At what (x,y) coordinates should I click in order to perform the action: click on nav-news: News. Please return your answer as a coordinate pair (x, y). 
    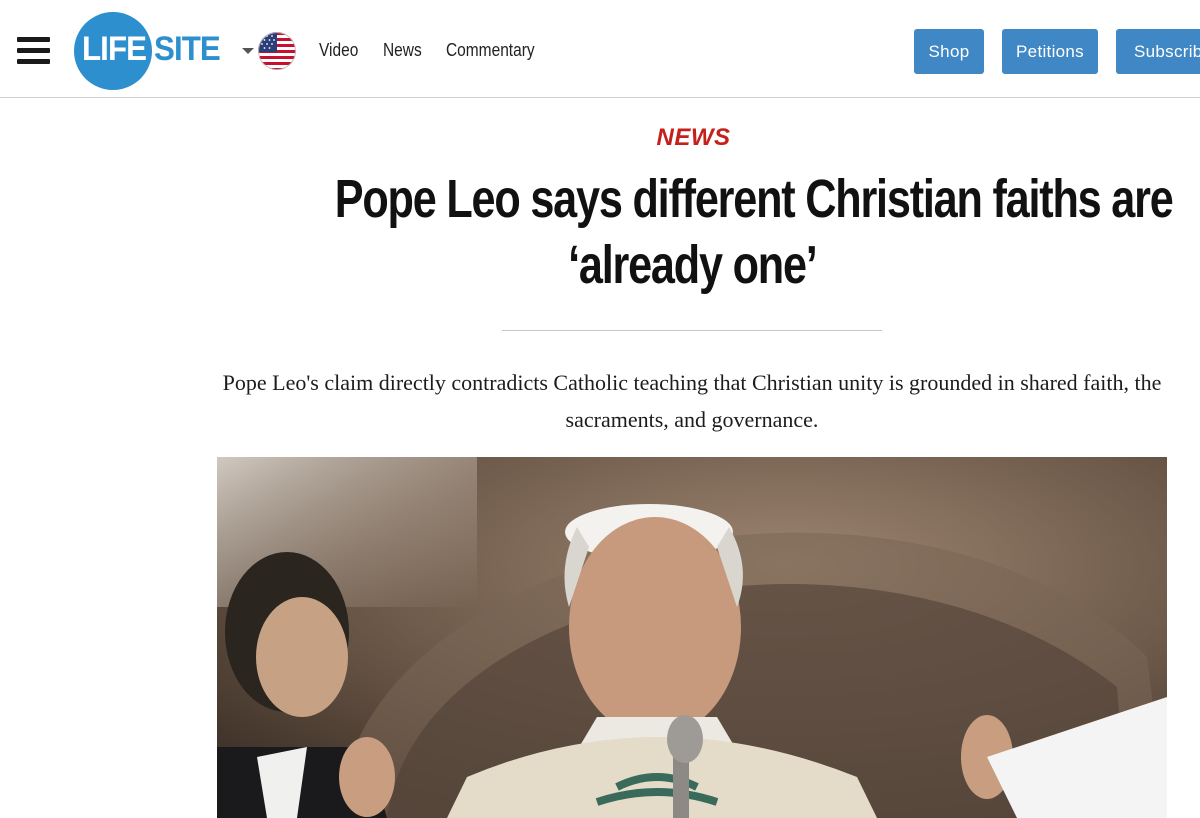
    Looking at the image, I should click on (402, 50).